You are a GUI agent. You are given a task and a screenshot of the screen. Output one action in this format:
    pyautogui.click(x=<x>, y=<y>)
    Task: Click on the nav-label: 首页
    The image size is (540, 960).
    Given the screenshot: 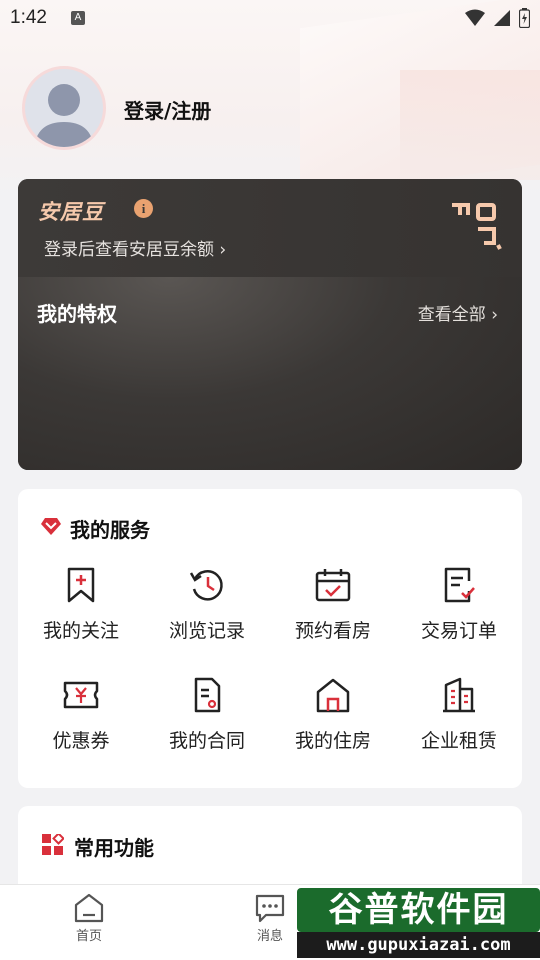 What is the action you would take?
    pyautogui.click(x=88, y=936)
    